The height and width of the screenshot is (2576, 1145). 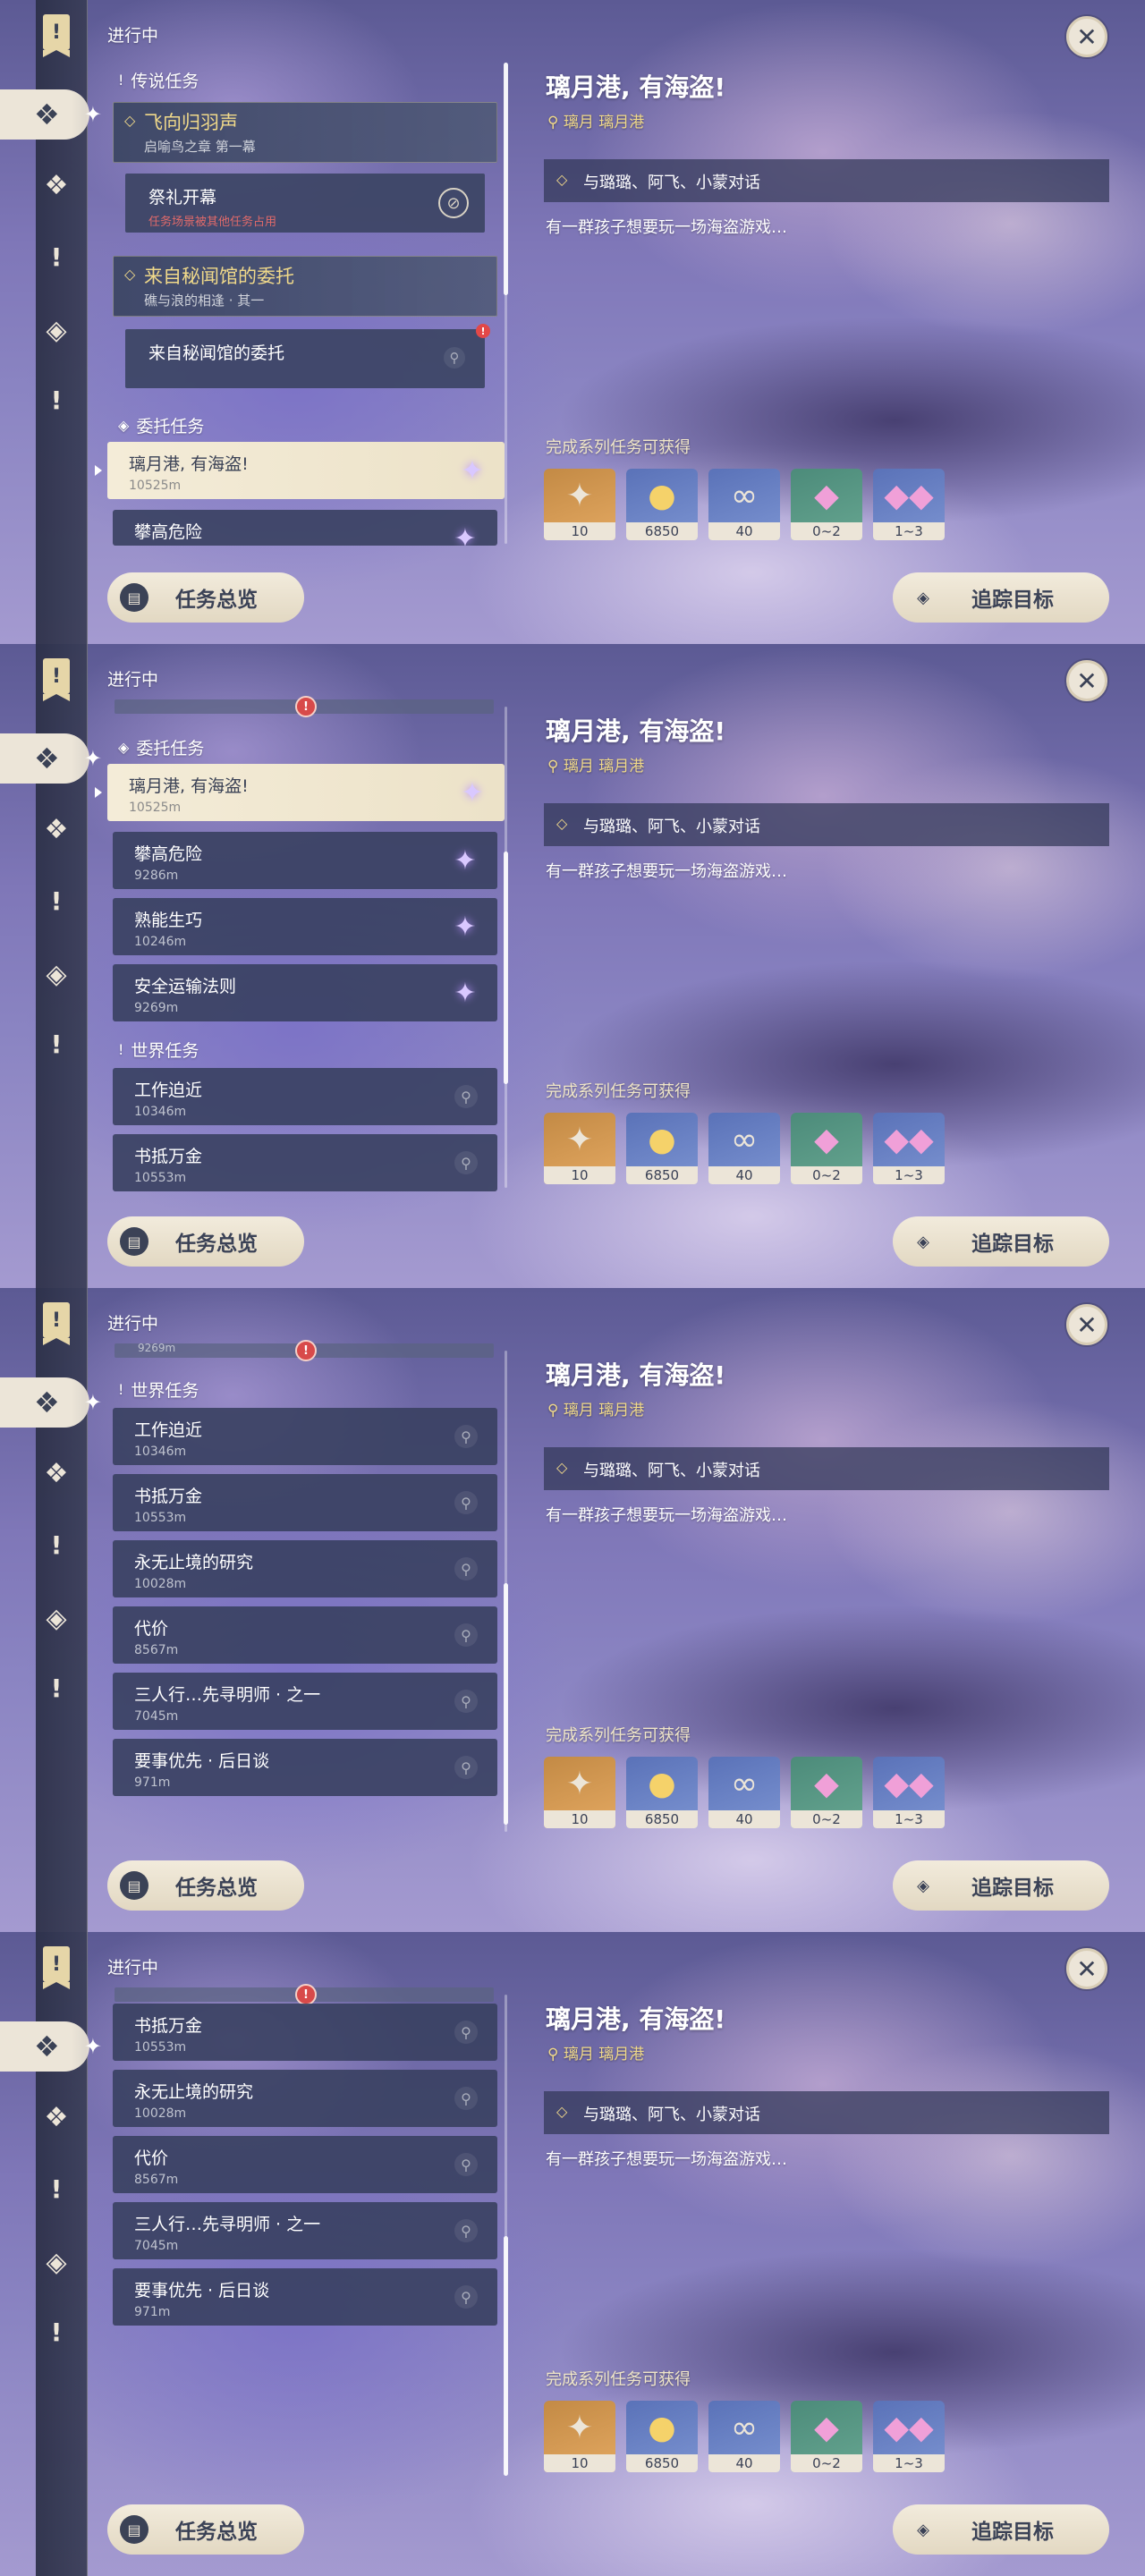 I want to click on legend-quest-feixiang: ◇ 飞向归羽声 启喻鸟之章 第一幕, so click(x=305, y=132).